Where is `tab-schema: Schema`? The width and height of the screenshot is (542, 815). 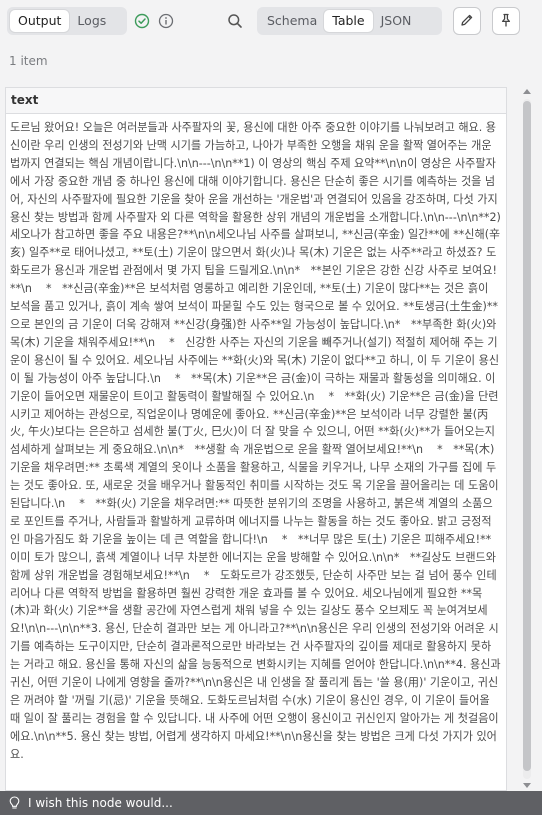 tab-schema: Schema is located at coordinates (292, 21).